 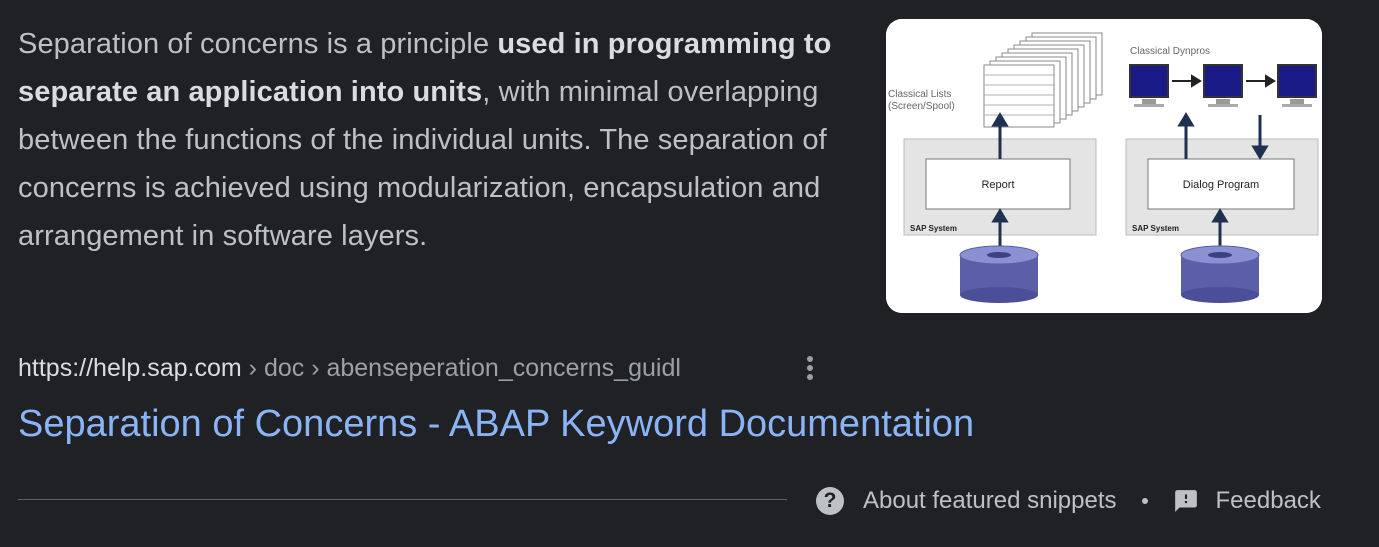 What do you see at coordinates (461, 368) in the screenshot?
I see `result-path: › doc › abenseperation_concerns_guidl` at bounding box center [461, 368].